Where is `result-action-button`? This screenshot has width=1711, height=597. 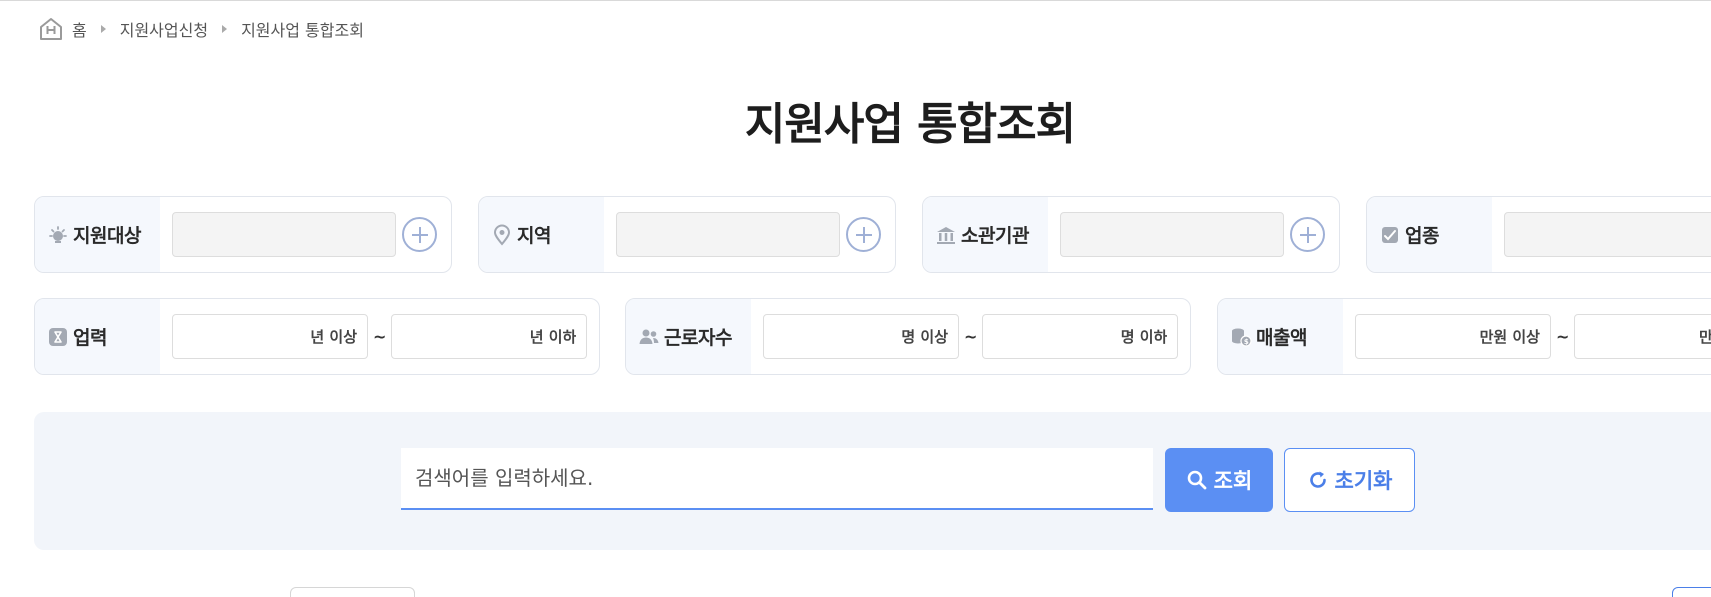
result-action-button is located at coordinates (1691, 592).